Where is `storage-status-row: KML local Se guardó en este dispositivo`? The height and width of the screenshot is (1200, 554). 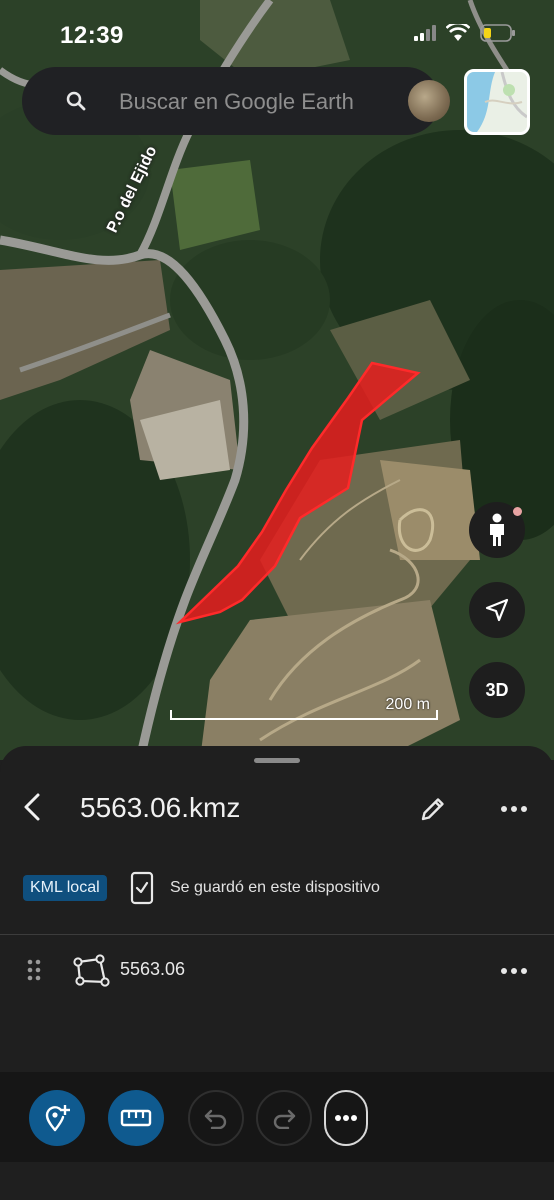 storage-status-row: KML local Se guardó en este dispositivo is located at coordinates (277, 890).